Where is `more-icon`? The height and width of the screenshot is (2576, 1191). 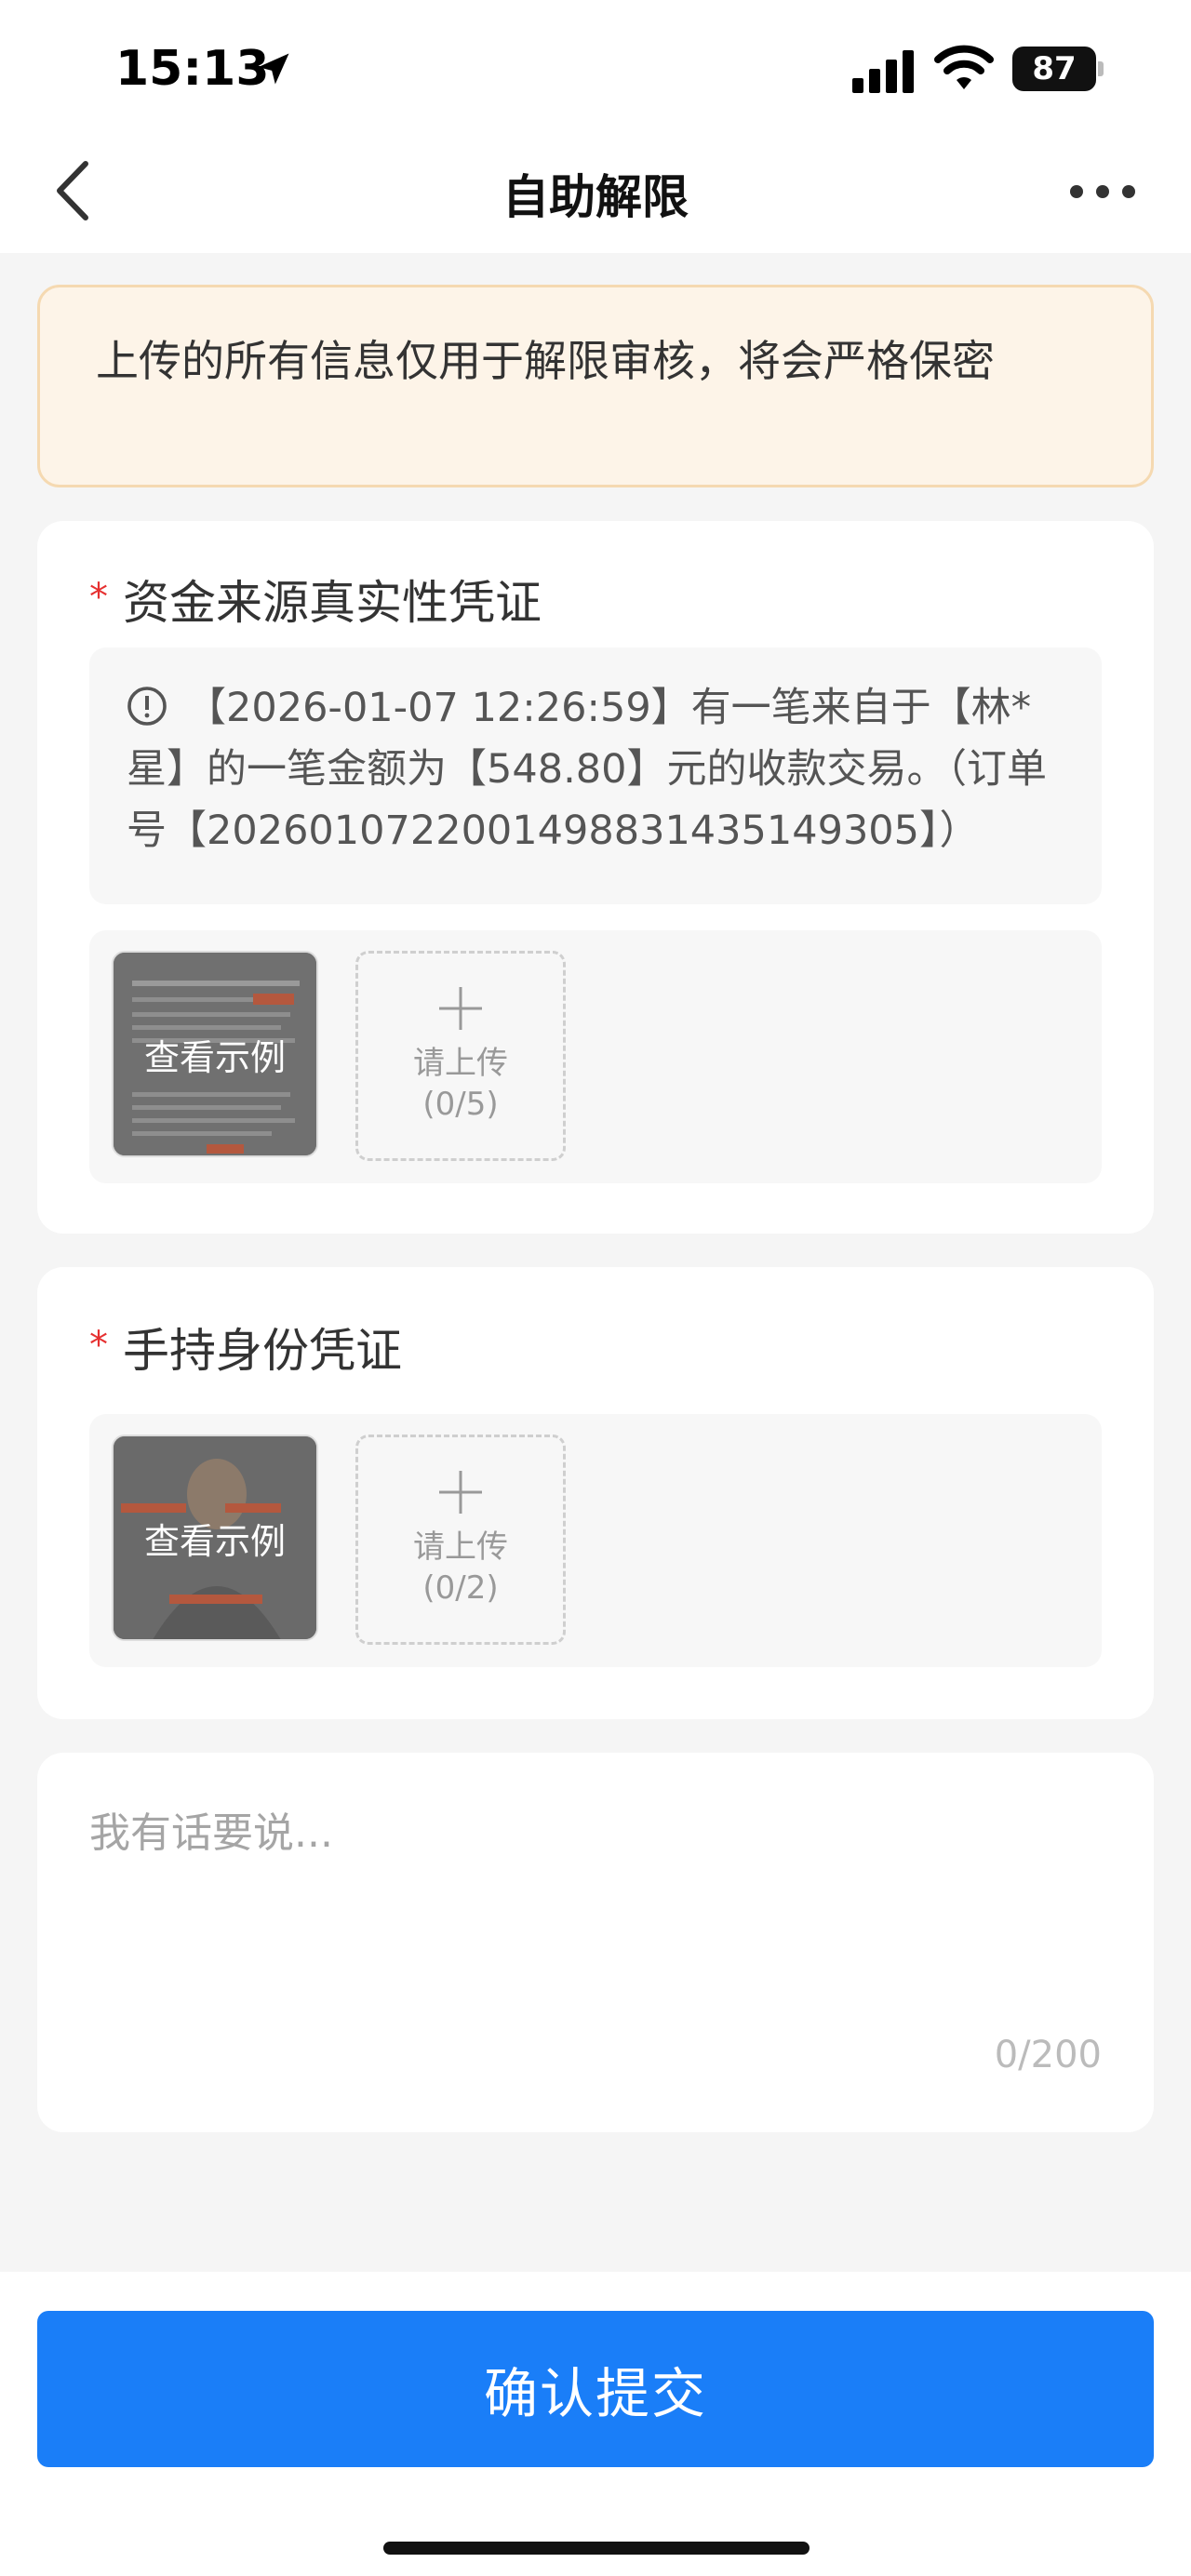
more-icon is located at coordinates (1102, 191).